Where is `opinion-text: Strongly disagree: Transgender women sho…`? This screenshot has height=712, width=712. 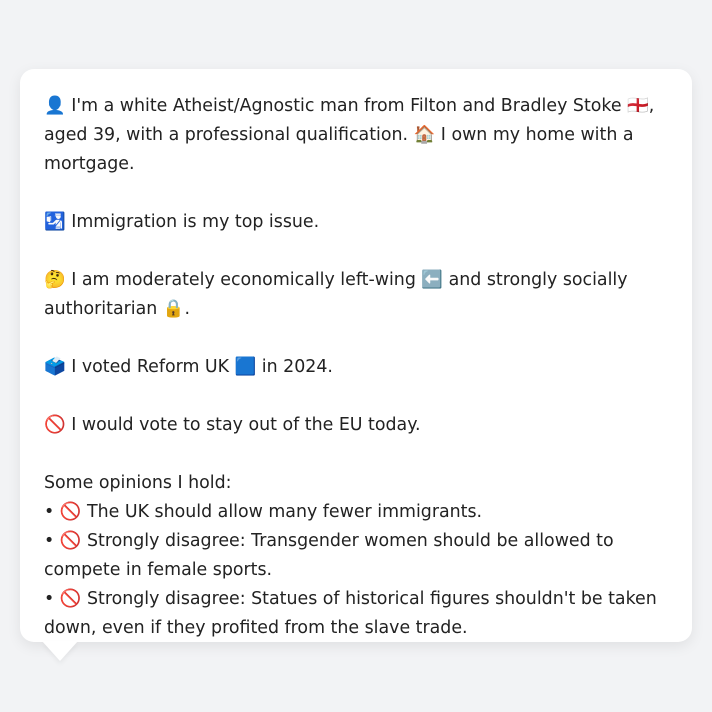 opinion-text: Strongly disagree: Transgender women sho… is located at coordinates (329, 555).